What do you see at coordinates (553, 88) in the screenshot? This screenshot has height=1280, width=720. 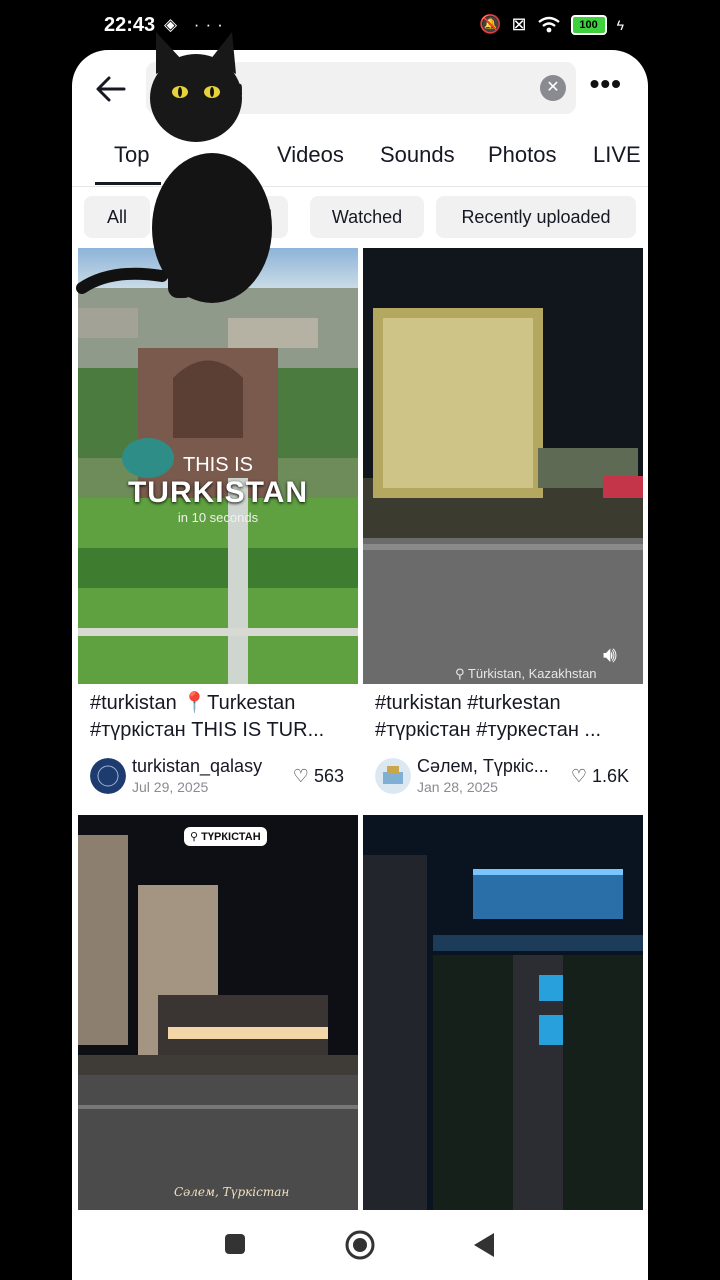 I see `clear-search-icon: ✕` at bounding box center [553, 88].